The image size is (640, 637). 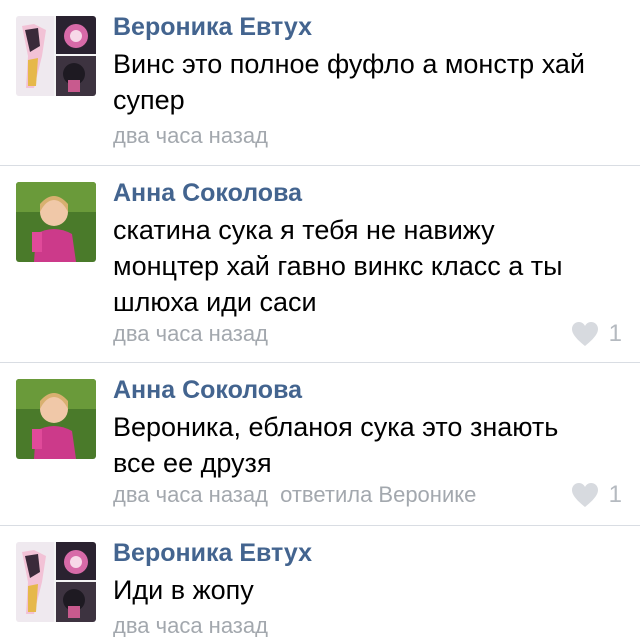 I want to click on comment-text: Иди в жопу, so click(x=368, y=590).